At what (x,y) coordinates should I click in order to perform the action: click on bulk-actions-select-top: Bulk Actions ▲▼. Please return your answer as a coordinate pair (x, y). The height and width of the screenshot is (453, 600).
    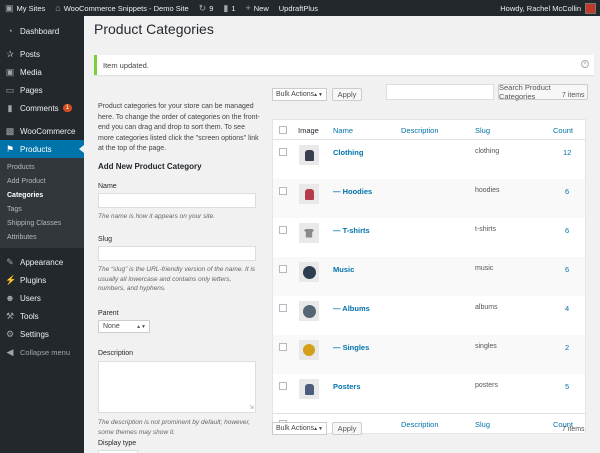
    Looking at the image, I should click on (299, 94).